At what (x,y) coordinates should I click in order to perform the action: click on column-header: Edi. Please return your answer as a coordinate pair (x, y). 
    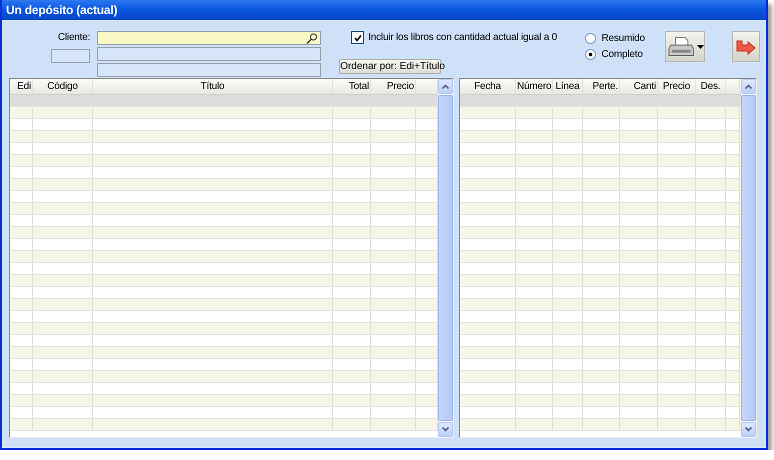
    Looking at the image, I should click on (21, 86).